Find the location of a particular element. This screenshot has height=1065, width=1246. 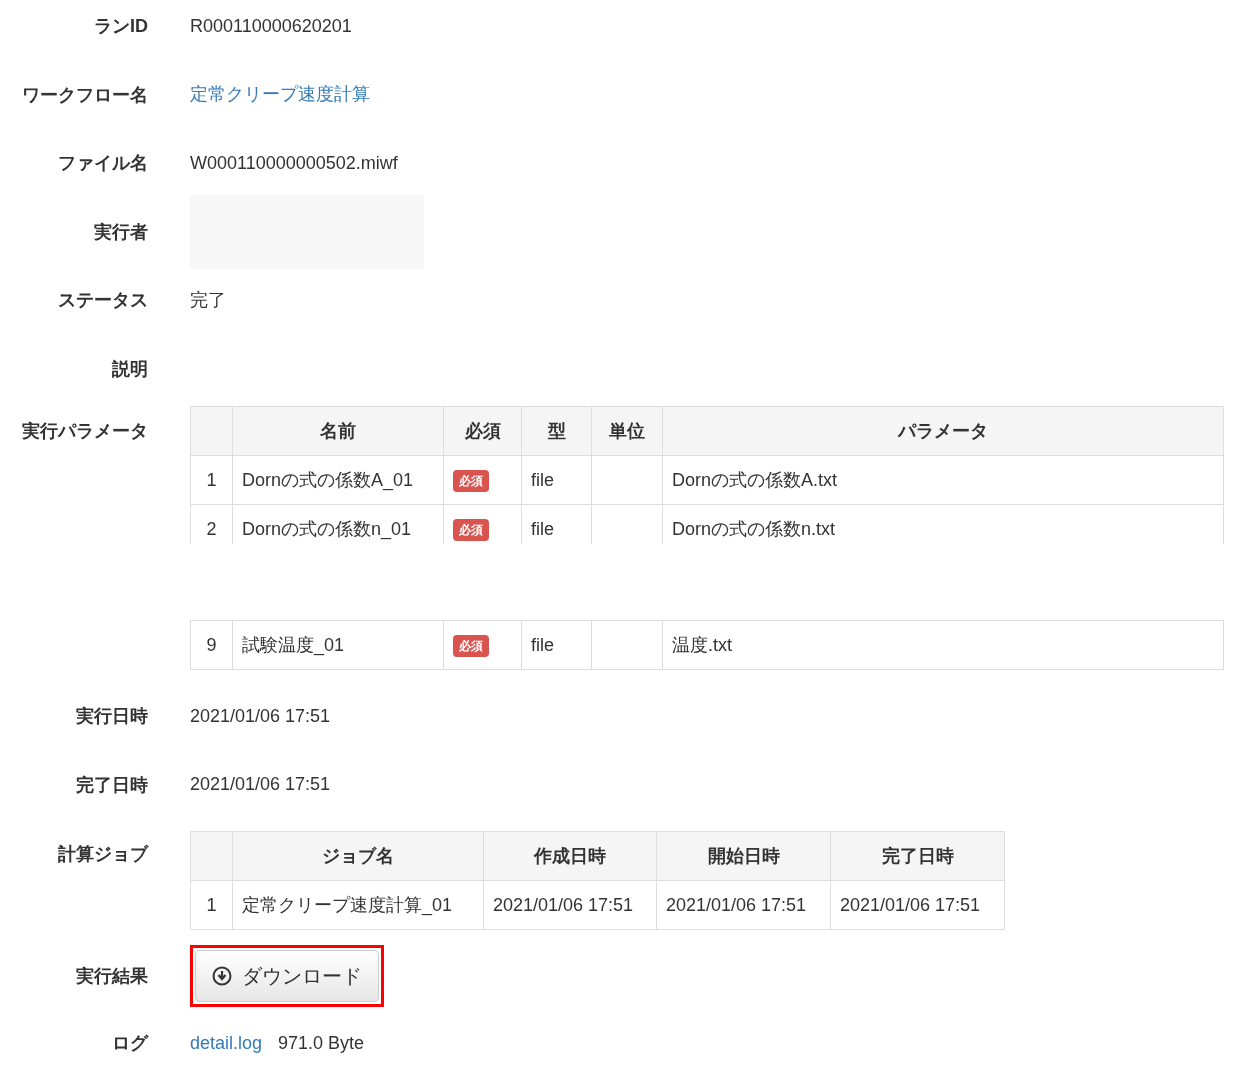

column-header: 名前 is located at coordinates (338, 431).